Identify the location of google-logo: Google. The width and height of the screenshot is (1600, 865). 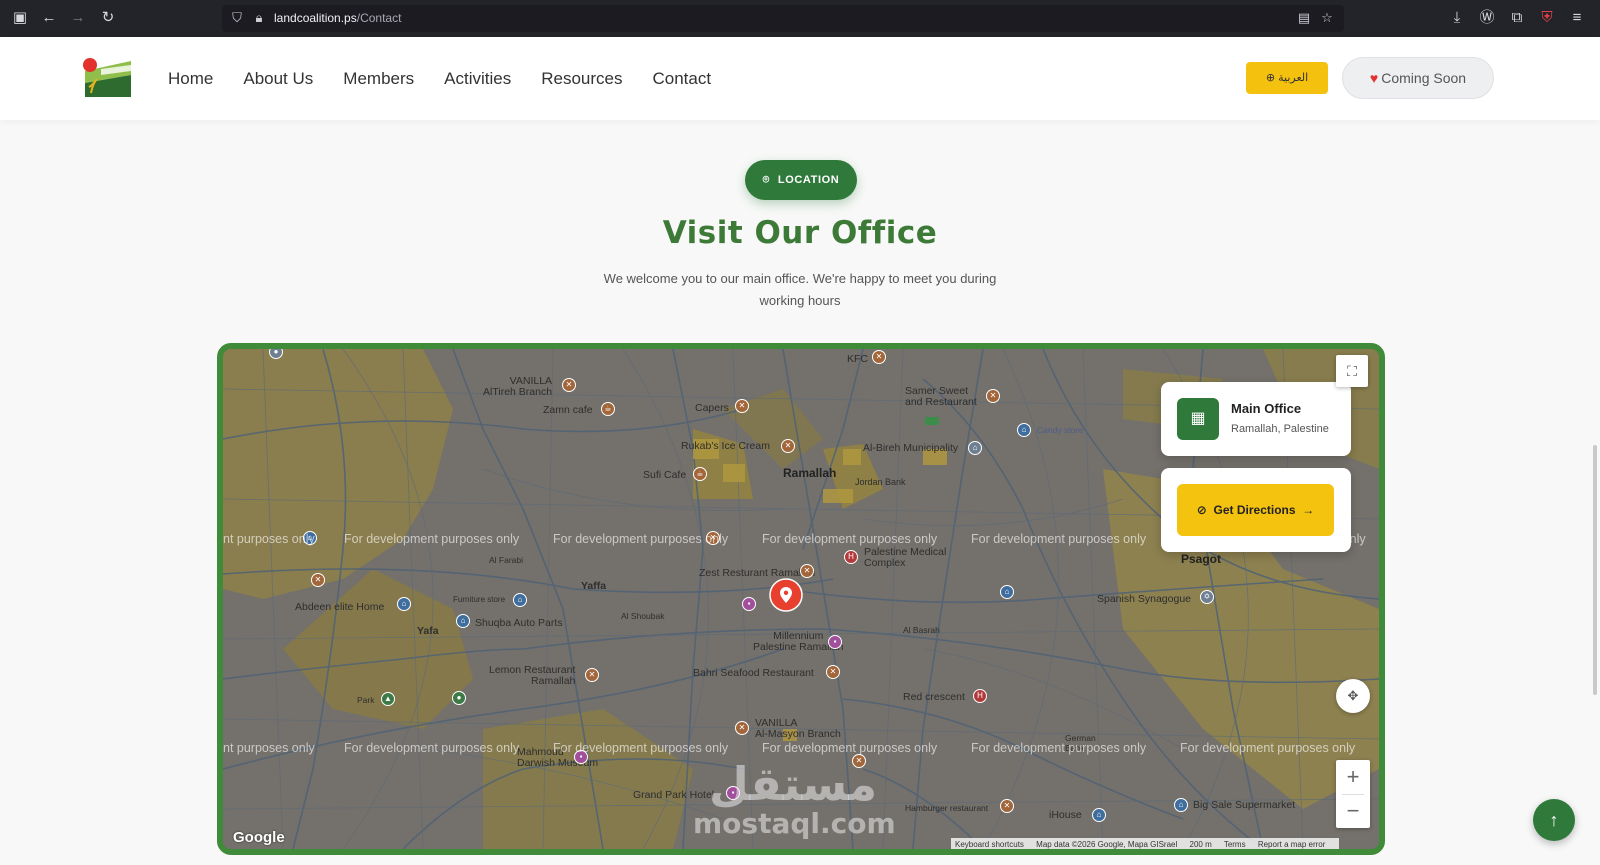
(259, 837).